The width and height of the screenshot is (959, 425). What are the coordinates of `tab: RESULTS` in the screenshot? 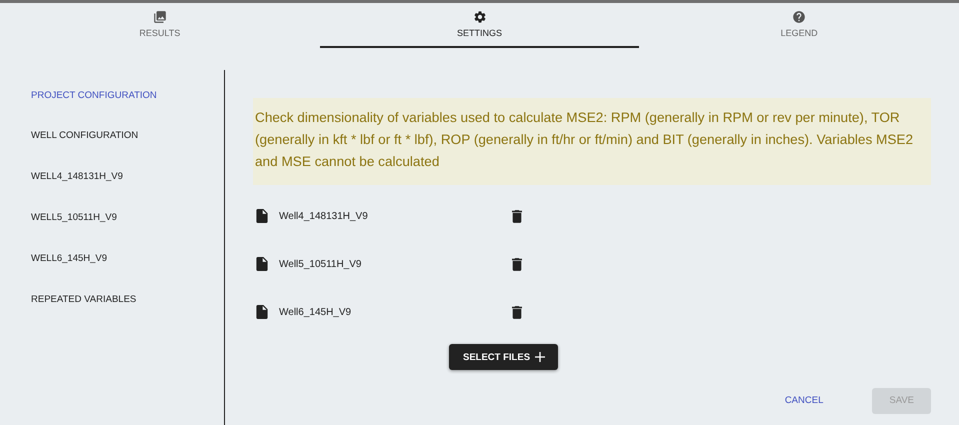 It's located at (160, 25).